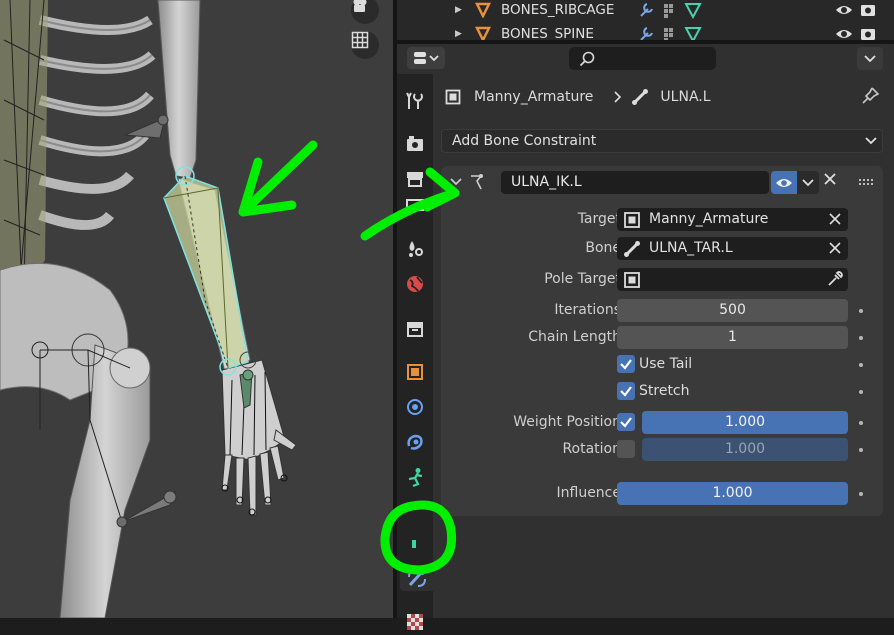 This screenshot has height=635, width=894. I want to click on grid-toggle-button, so click(365, 45).